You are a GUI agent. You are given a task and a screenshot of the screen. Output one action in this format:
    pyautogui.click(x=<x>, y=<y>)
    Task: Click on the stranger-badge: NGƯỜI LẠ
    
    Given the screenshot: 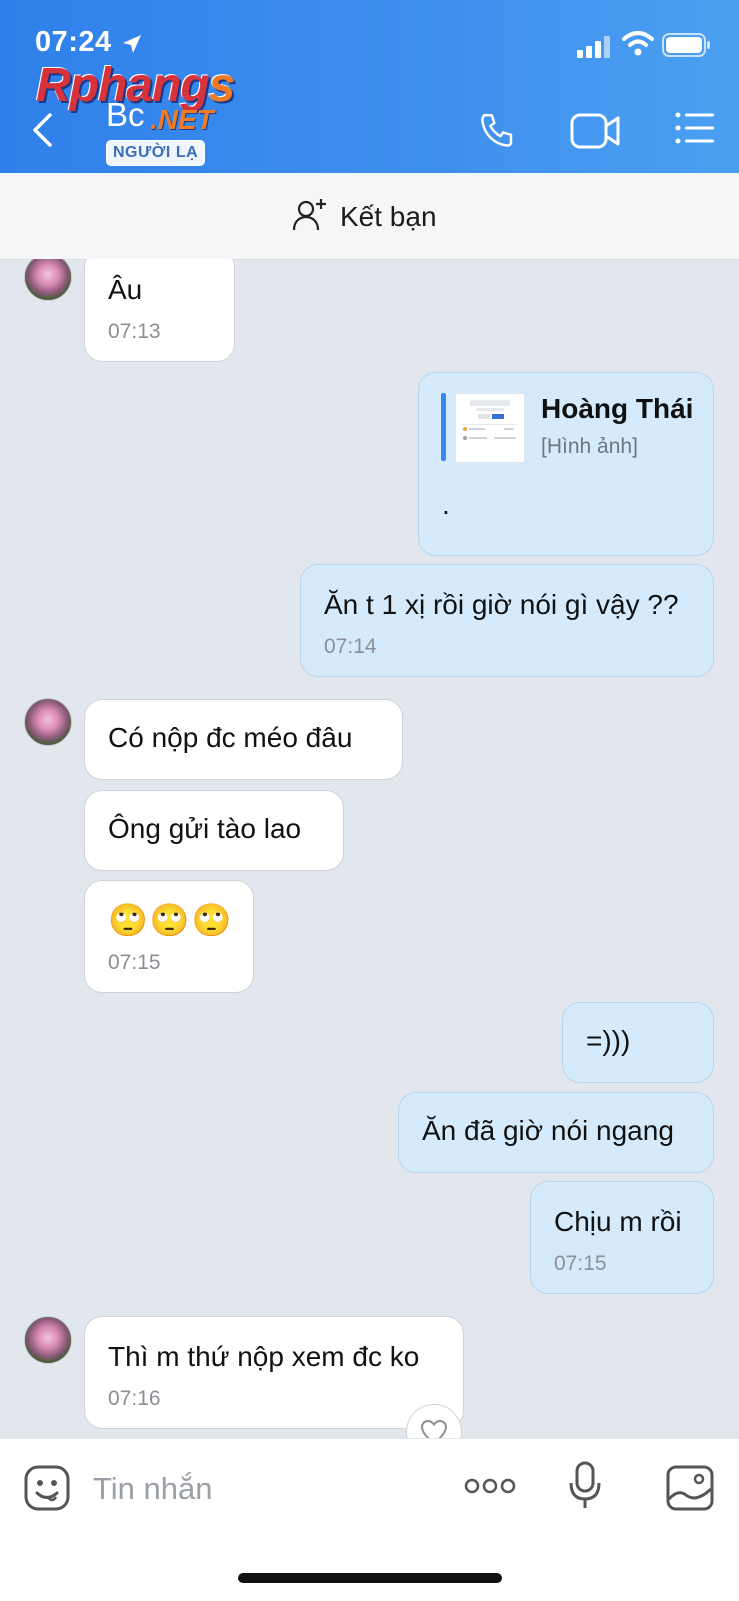 What is the action you would take?
    pyautogui.click(x=156, y=153)
    